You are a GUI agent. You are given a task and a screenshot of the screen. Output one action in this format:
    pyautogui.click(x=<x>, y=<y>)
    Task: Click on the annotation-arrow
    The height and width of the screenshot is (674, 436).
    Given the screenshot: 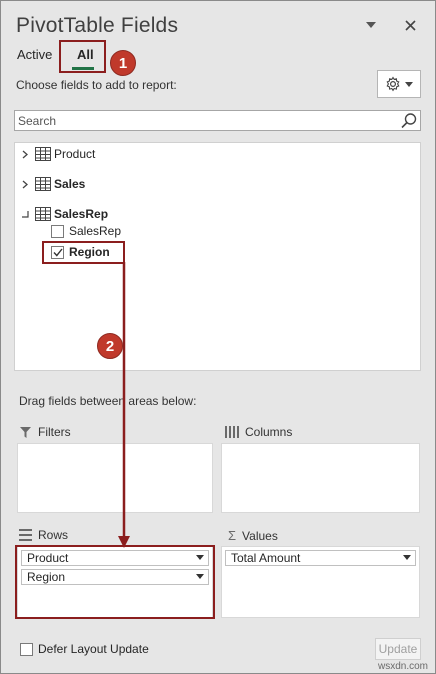 What is the action you would take?
    pyautogui.click(x=124, y=405)
    